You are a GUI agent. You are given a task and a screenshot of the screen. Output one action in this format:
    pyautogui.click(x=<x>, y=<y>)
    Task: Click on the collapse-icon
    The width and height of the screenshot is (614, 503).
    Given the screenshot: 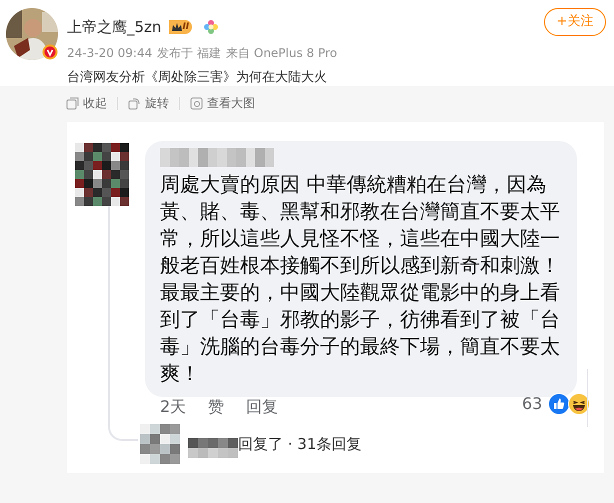 What is the action you would take?
    pyautogui.click(x=72, y=103)
    